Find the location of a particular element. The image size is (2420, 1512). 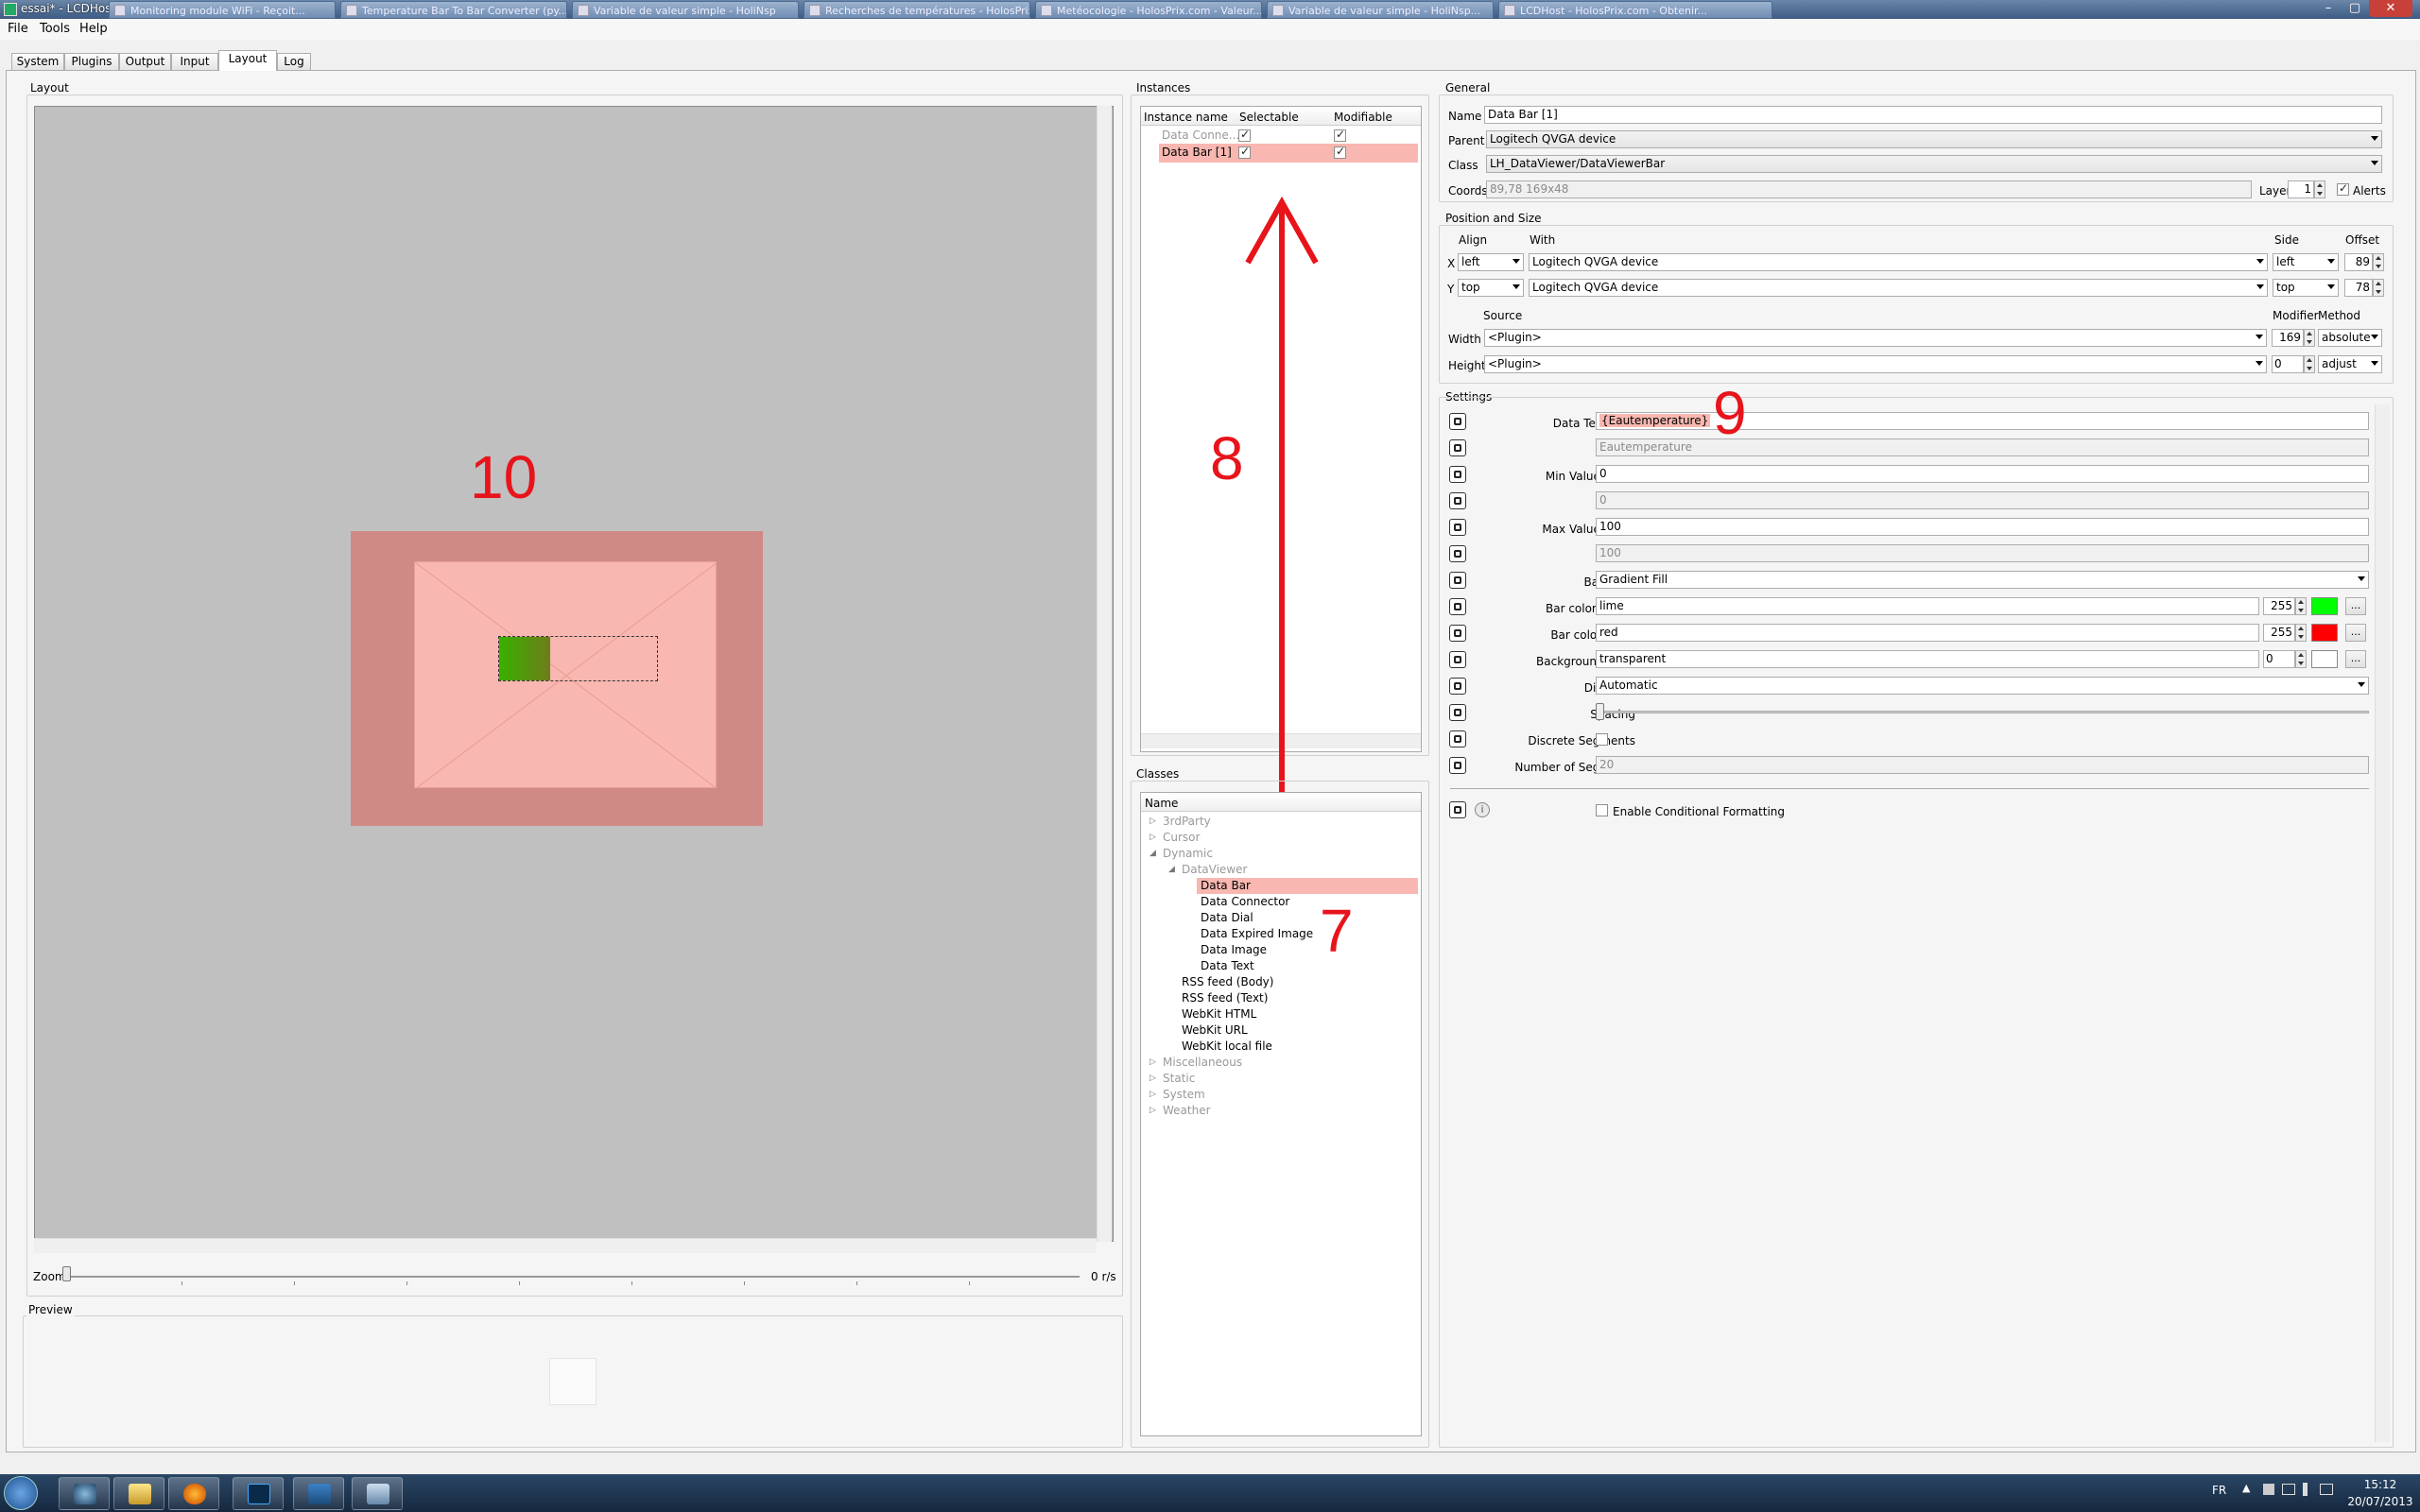

y-offset-spin-buttons is located at coordinates (2378, 288).